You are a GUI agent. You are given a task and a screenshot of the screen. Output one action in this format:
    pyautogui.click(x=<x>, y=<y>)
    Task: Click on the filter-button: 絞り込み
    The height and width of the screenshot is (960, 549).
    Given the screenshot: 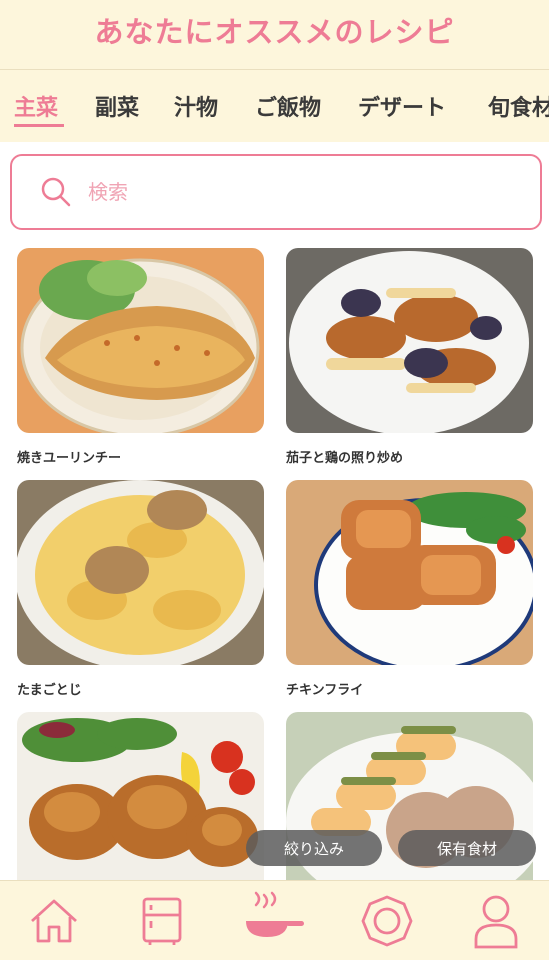 What is the action you would take?
    pyautogui.click(x=314, y=848)
    